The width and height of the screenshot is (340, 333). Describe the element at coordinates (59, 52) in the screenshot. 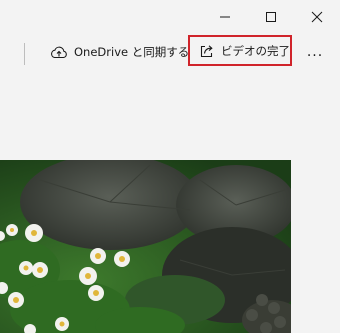

I see `cloud-upload-icon` at that location.